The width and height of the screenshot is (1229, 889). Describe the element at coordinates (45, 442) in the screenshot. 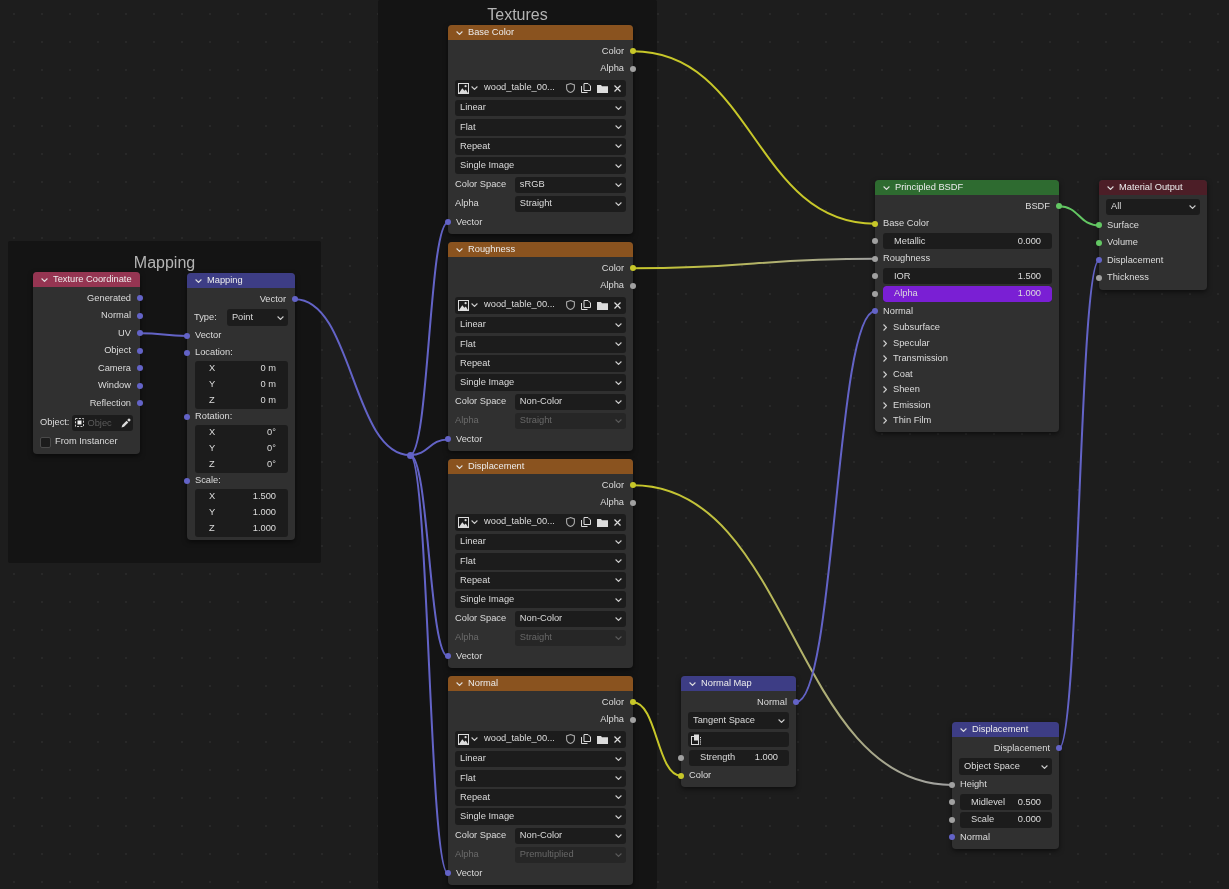

I see `checkbox` at that location.